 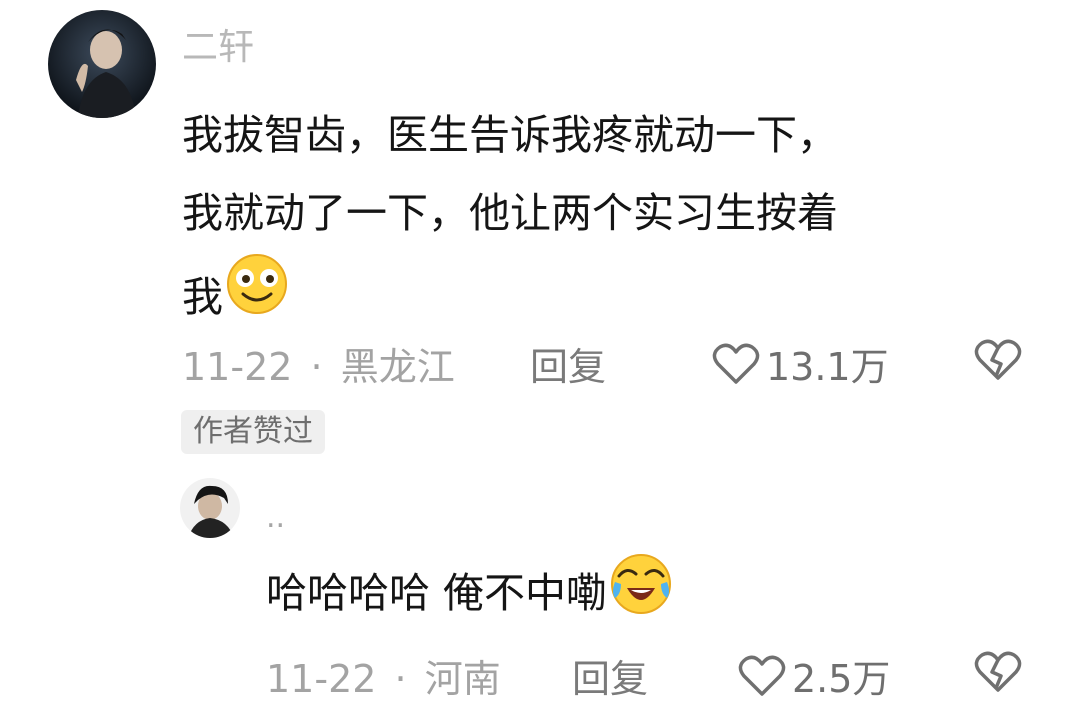 What do you see at coordinates (437, 593) in the screenshot?
I see `reply-line: 哈哈哈哈 俺不中嘞` at bounding box center [437, 593].